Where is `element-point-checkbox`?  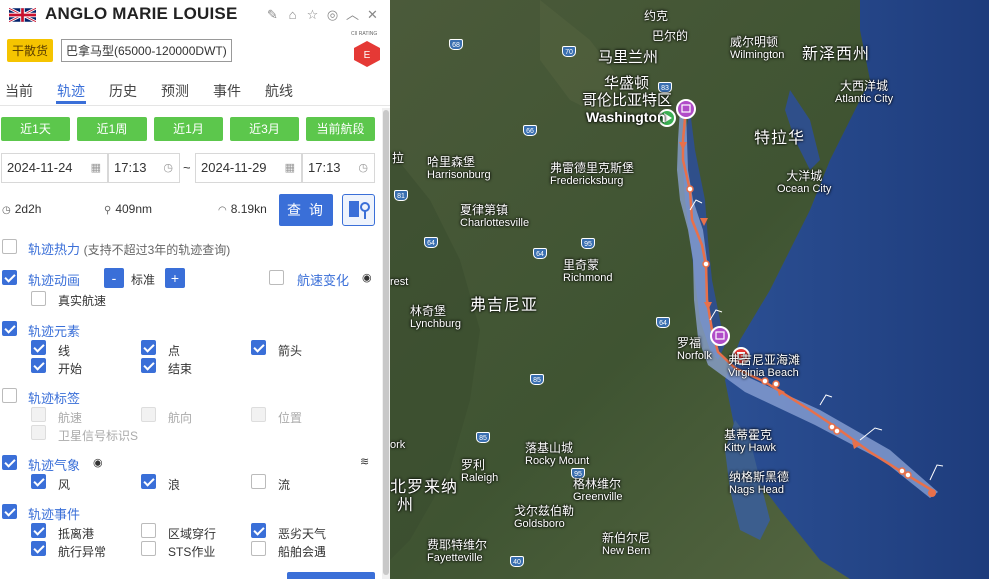
element-point-checkbox is located at coordinates (148, 347).